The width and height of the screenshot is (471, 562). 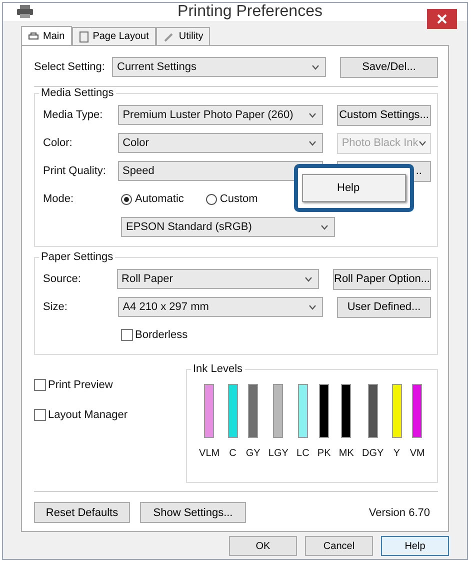 I want to click on option-dropdown: Color, so click(x=220, y=143).